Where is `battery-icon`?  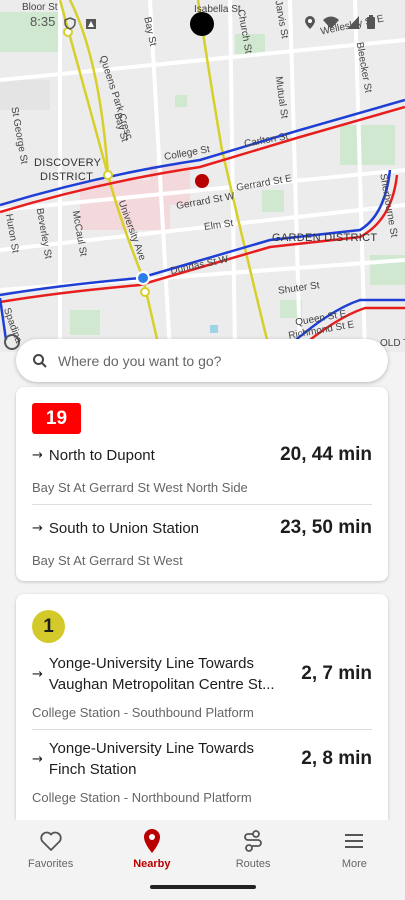
battery-icon is located at coordinates (371, 23).